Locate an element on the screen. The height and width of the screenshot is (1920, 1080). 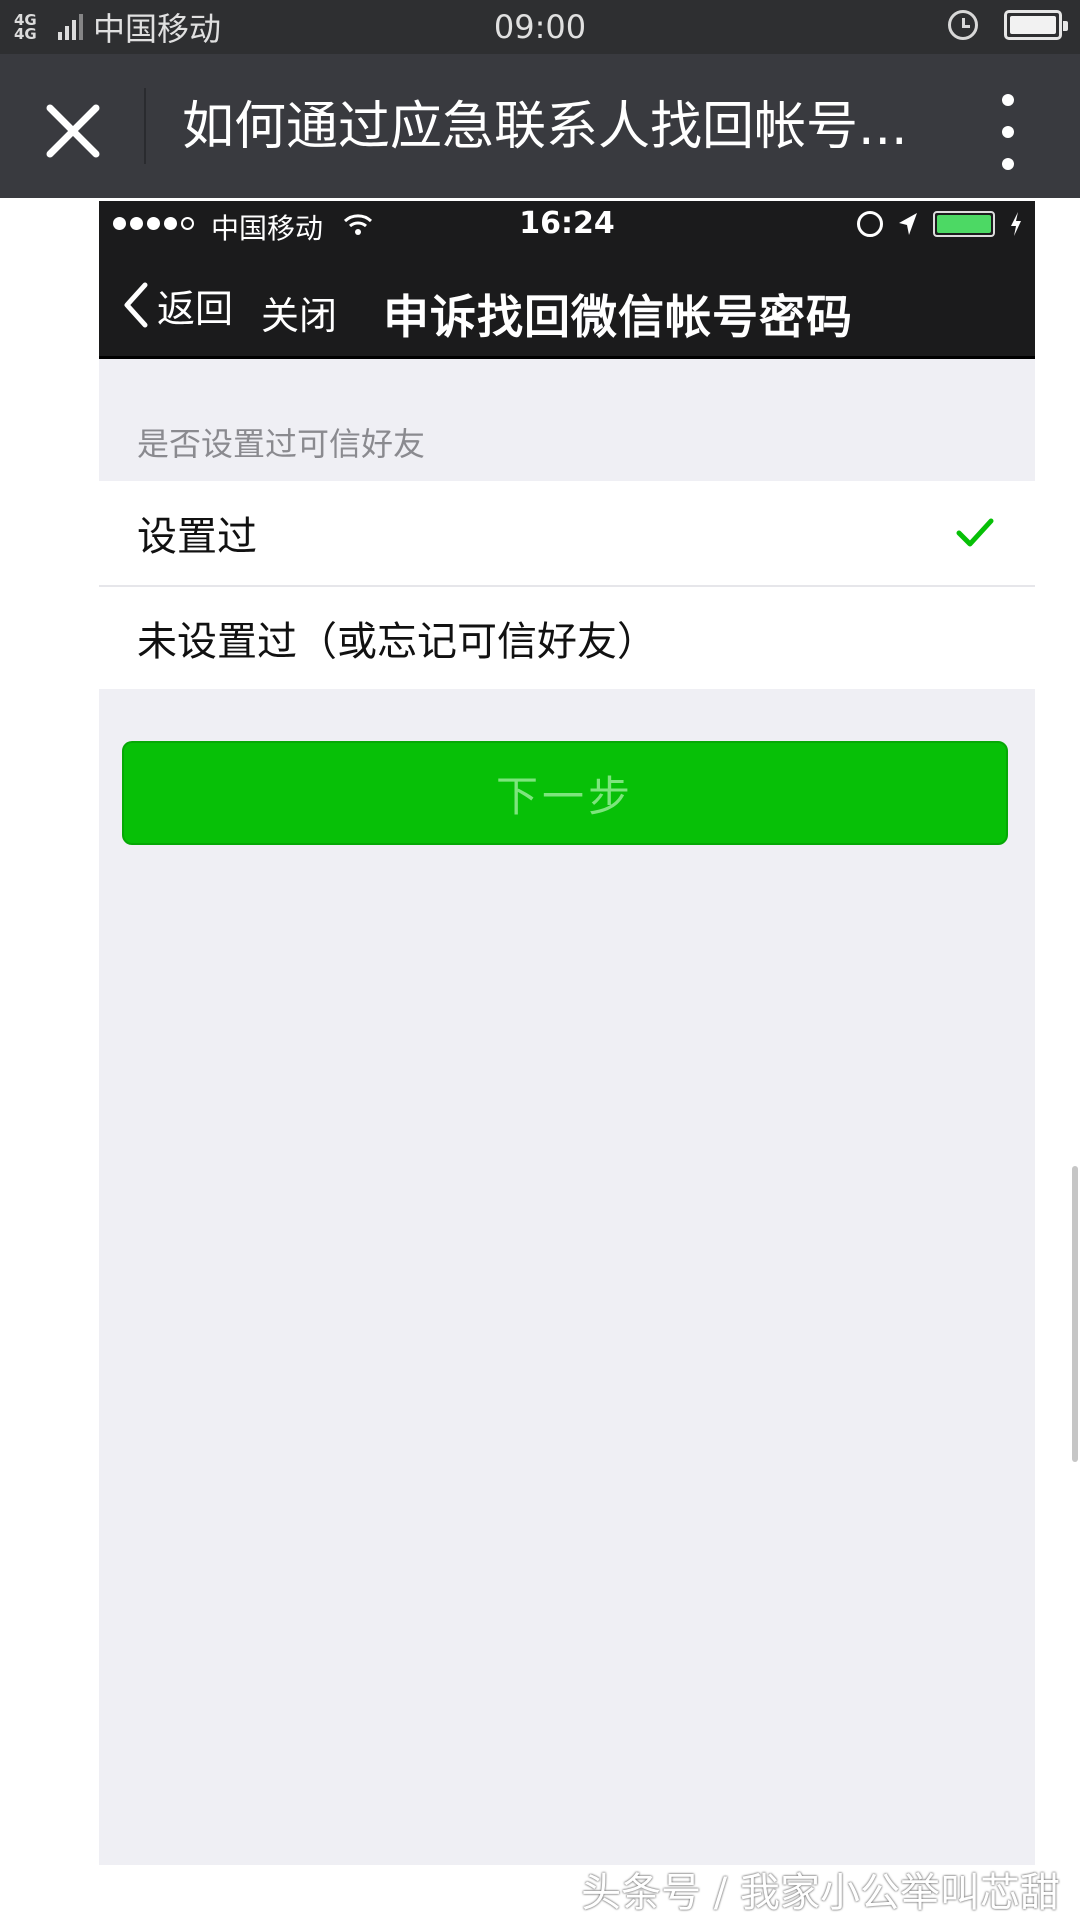
section-header: 是否设置过可信好友 is located at coordinates (281, 444).